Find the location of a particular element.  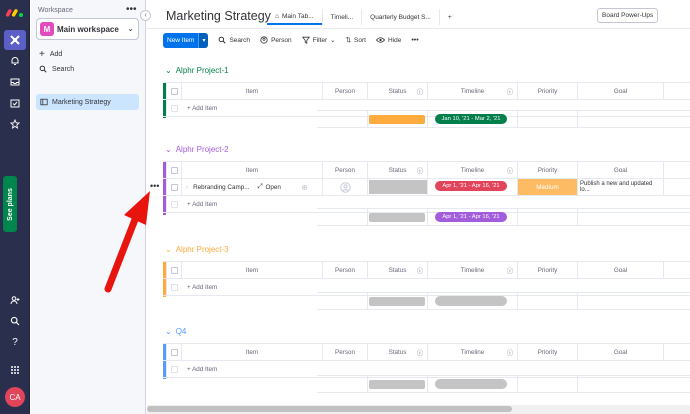

bell-icon is located at coordinates (15, 61).